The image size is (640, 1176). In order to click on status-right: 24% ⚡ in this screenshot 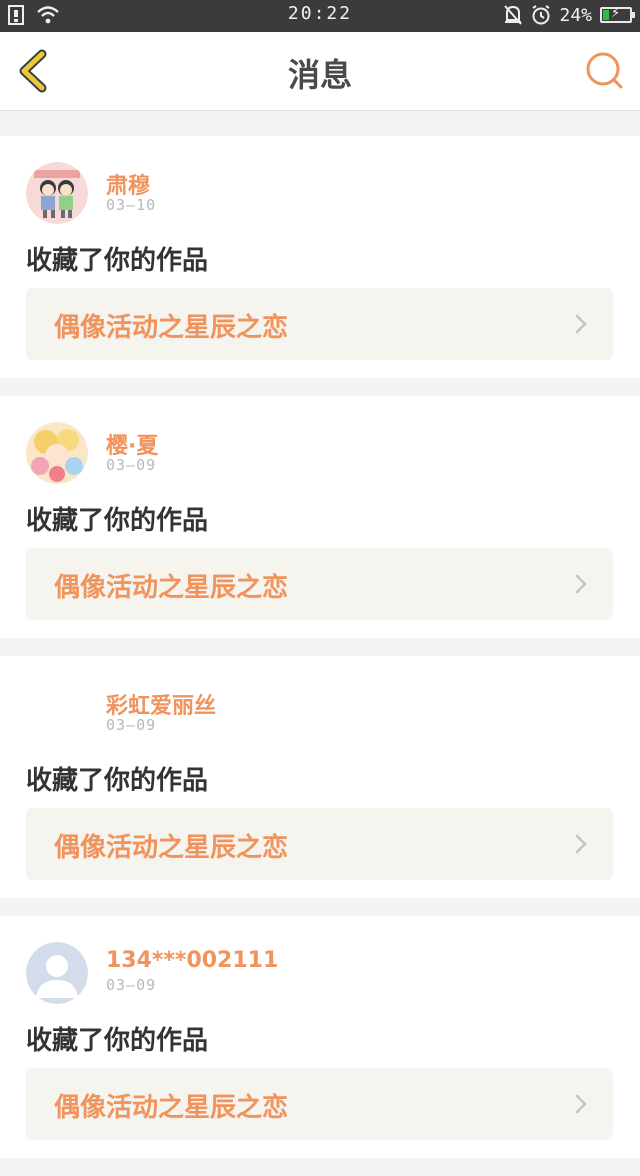, I will do `click(569, 15)`.